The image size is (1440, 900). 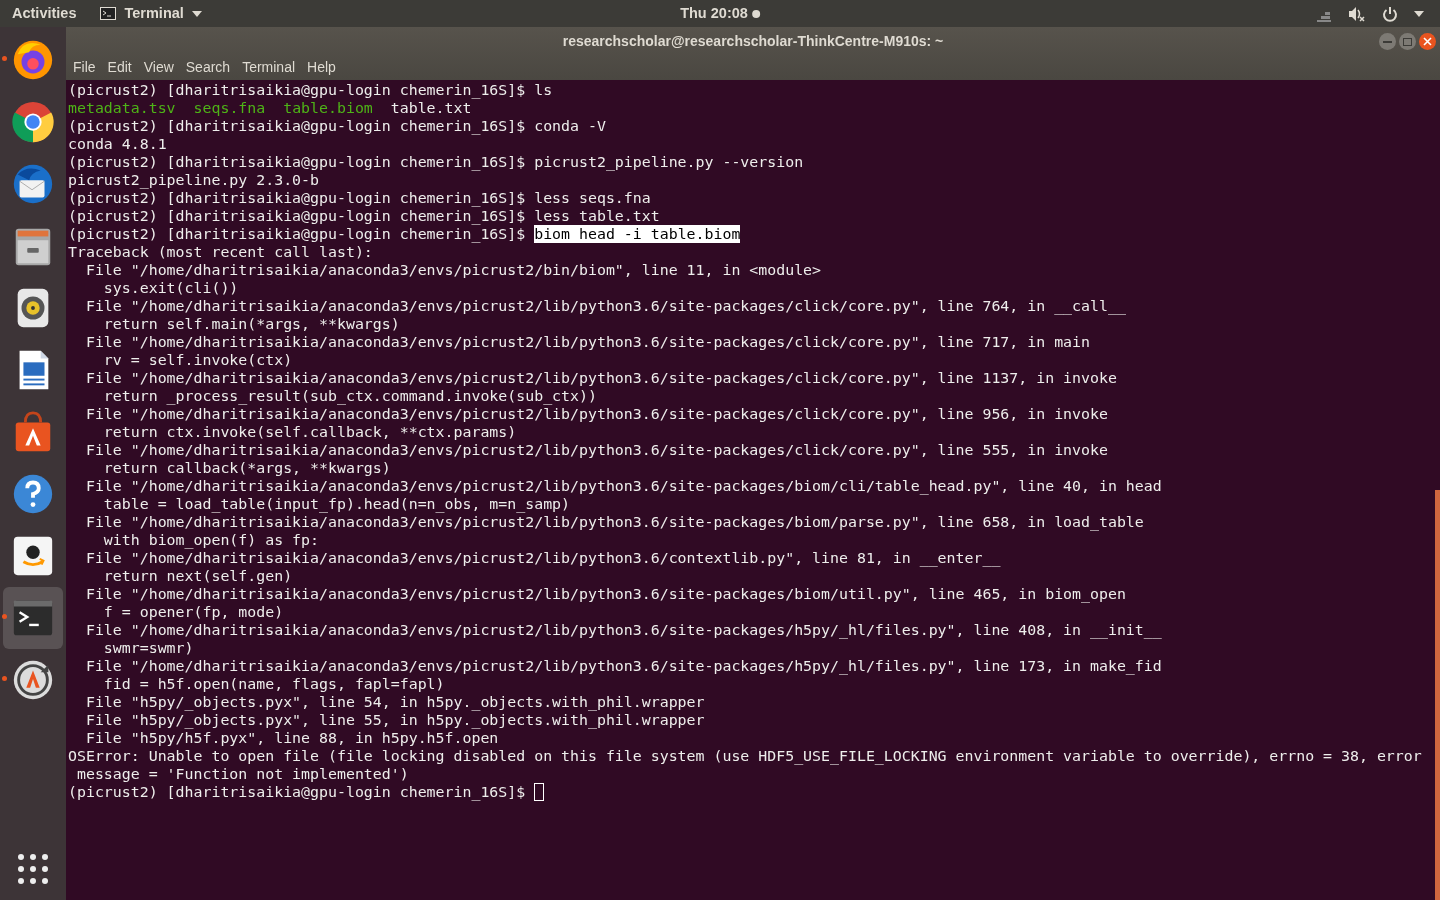 I want to click on power-icon, so click(x=1390, y=13).